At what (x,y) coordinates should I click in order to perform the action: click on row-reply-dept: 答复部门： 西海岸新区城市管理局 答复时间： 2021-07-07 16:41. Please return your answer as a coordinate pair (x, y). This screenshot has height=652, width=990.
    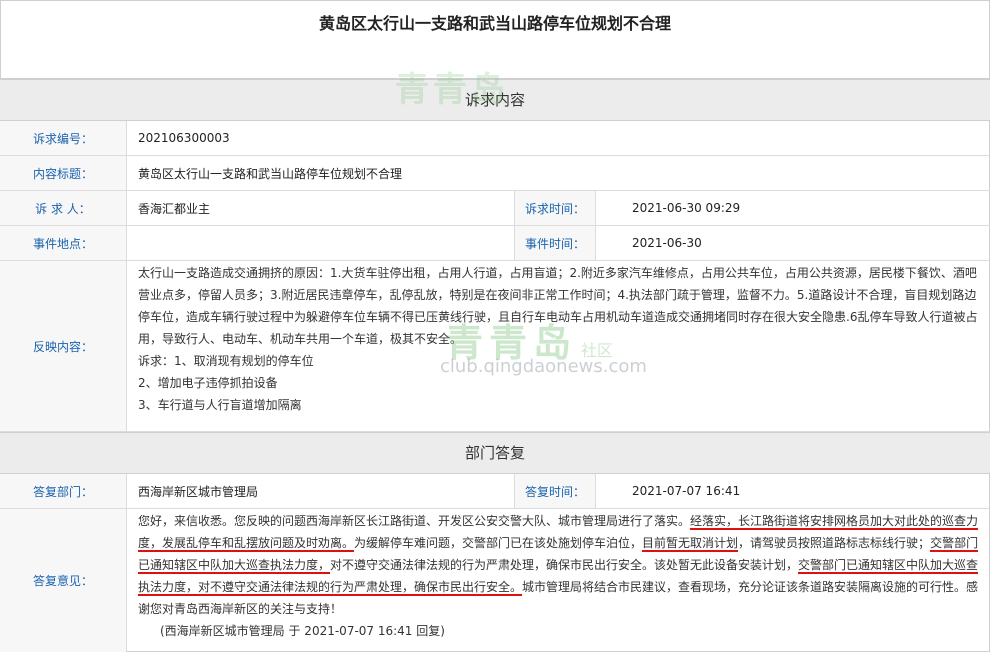
    Looking at the image, I should click on (495, 491).